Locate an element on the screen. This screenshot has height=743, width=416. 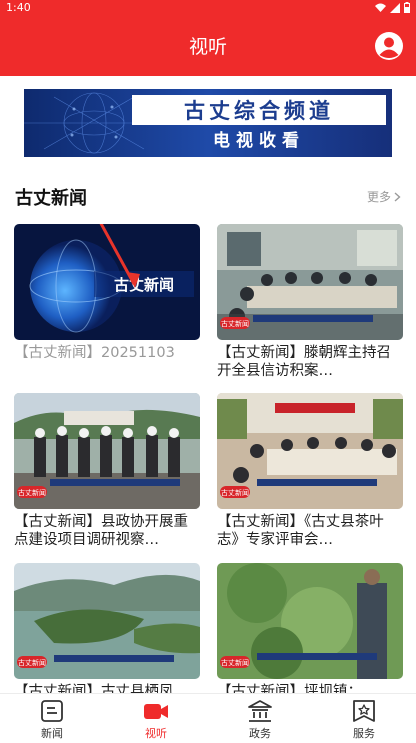
video-title: 【古丈新闻】20251103 is located at coordinates (94, 353).